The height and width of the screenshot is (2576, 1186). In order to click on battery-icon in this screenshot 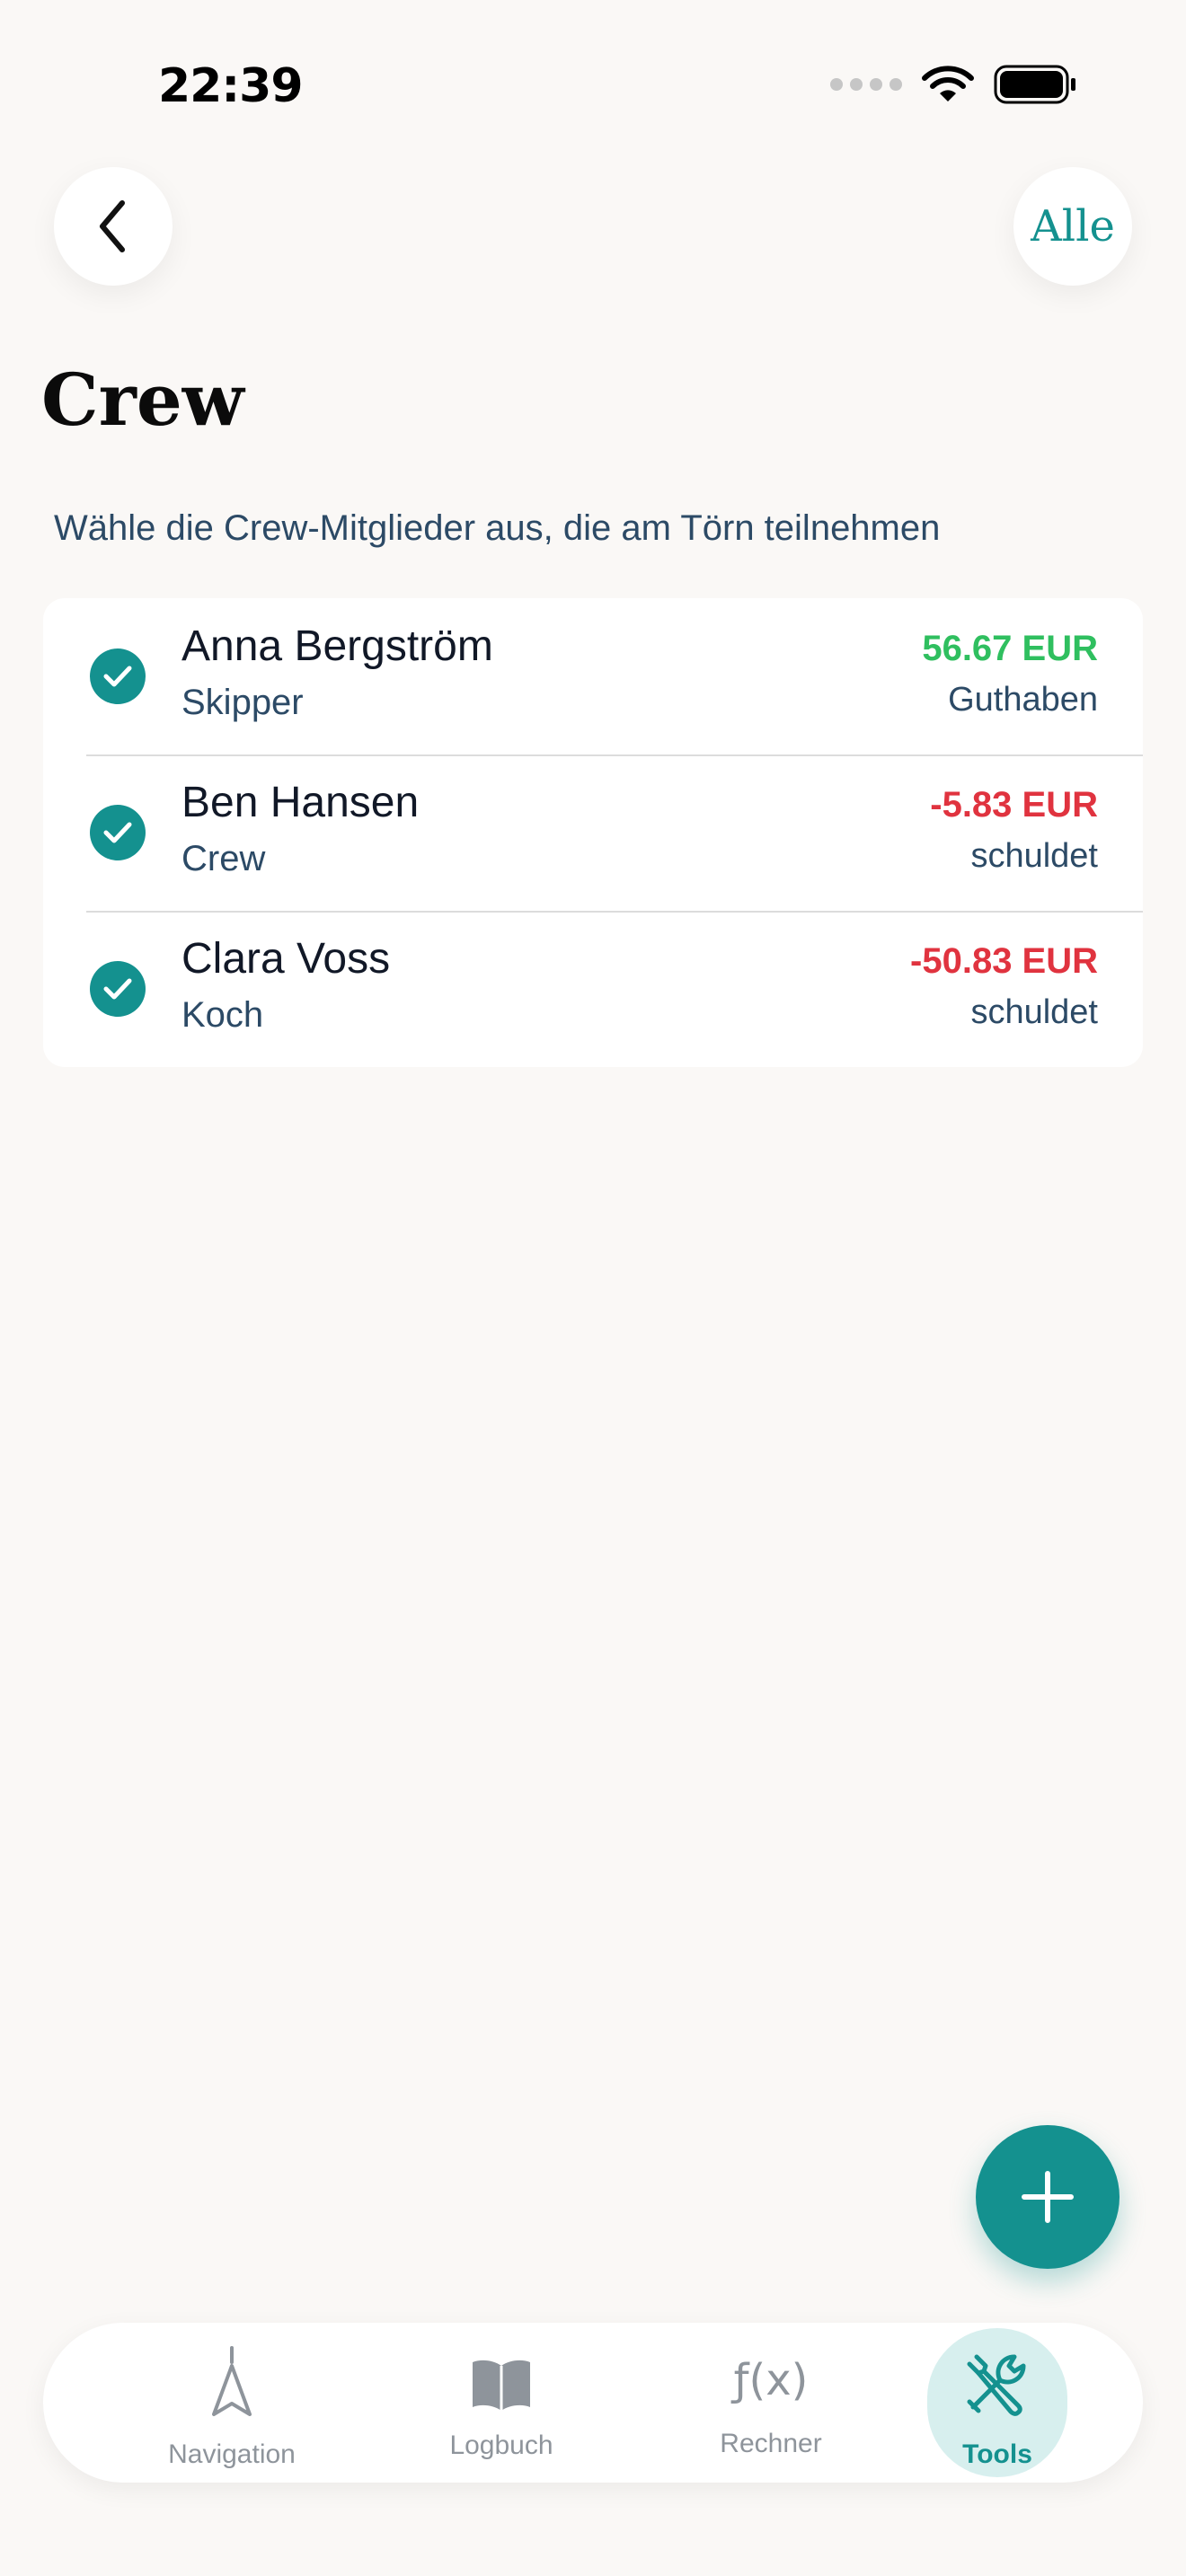, I will do `click(1034, 84)`.